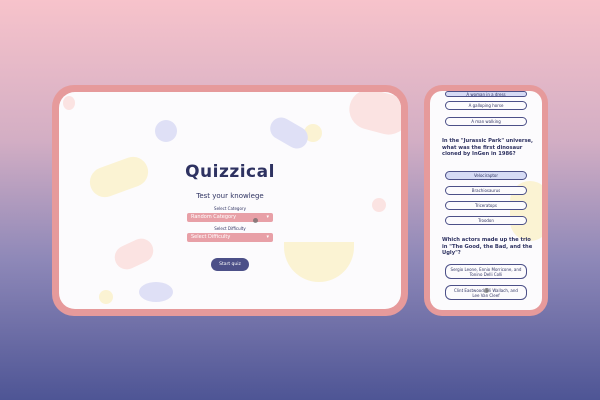  I want to click on answer-option: A galloping horse, so click(486, 105).